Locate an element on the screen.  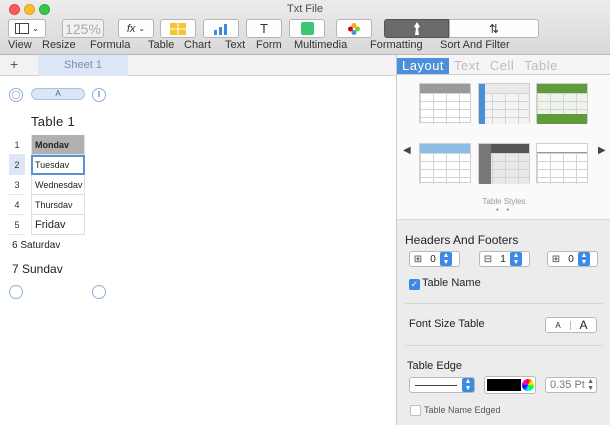
footer-rows-stepper: ⊞ 0 ▲ ▼ is located at coordinates (572, 259).